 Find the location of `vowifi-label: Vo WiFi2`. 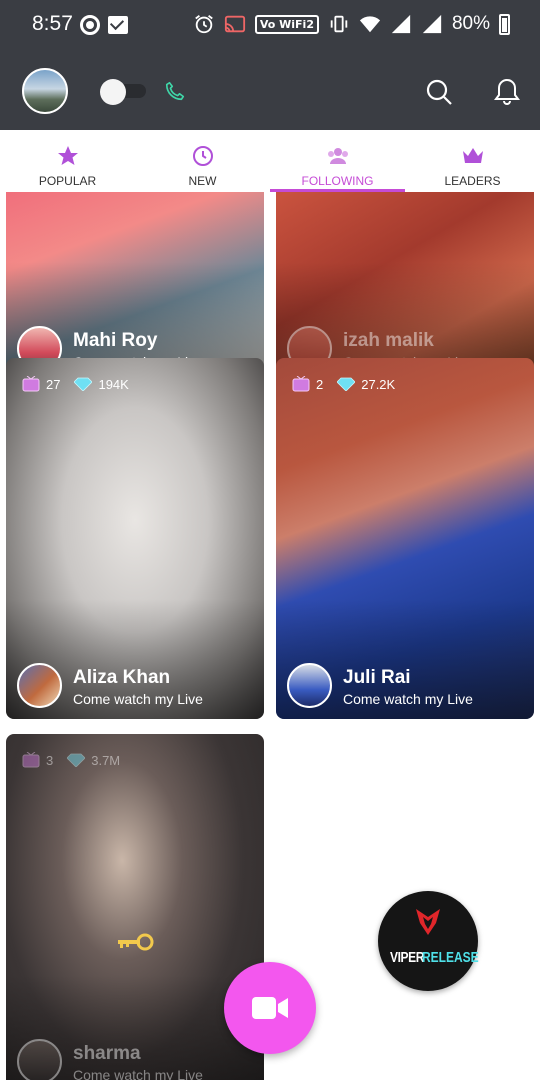

vowifi-label: Vo WiFi2 is located at coordinates (286, 24).